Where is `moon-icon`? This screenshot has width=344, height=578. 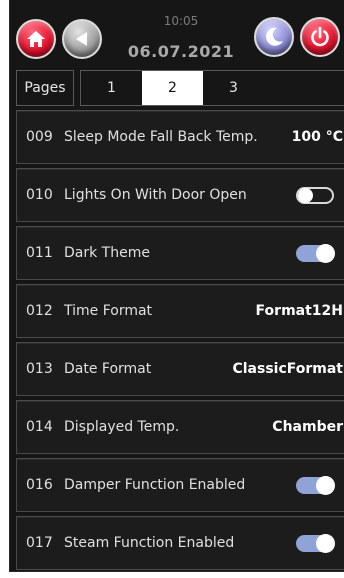
moon-icon is located at coordinates (274, 36).